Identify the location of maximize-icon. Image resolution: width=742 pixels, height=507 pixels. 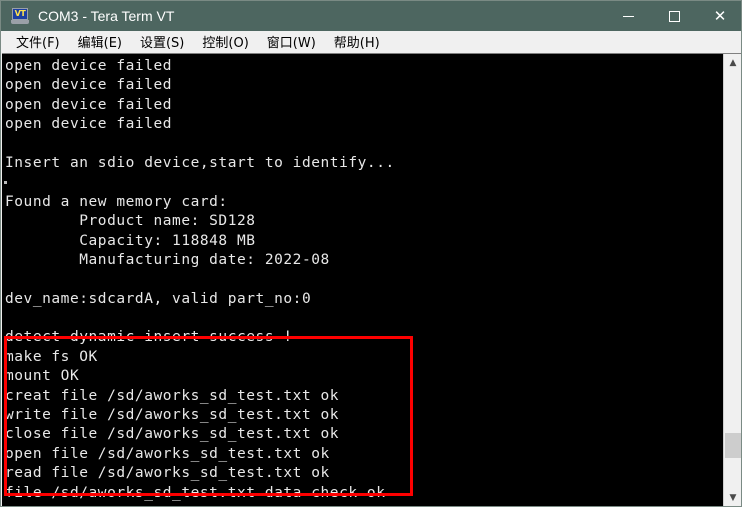
(674, 16).